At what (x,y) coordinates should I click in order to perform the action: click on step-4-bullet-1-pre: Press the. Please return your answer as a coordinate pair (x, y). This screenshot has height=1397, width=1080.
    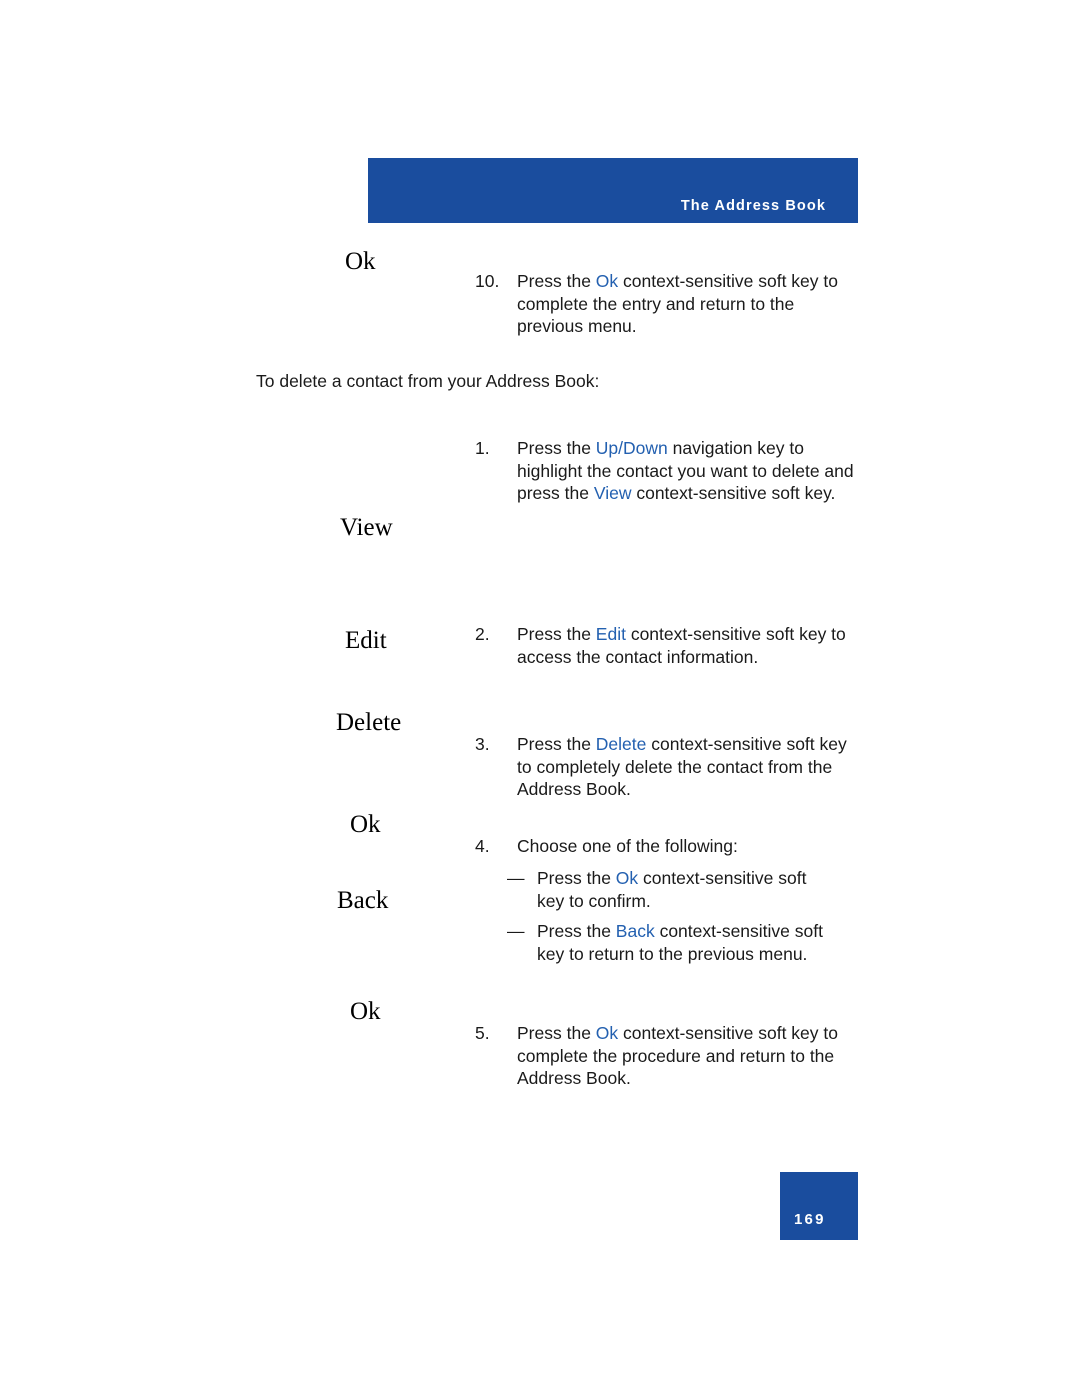
    Looking at the image, I should click on (576, 878).